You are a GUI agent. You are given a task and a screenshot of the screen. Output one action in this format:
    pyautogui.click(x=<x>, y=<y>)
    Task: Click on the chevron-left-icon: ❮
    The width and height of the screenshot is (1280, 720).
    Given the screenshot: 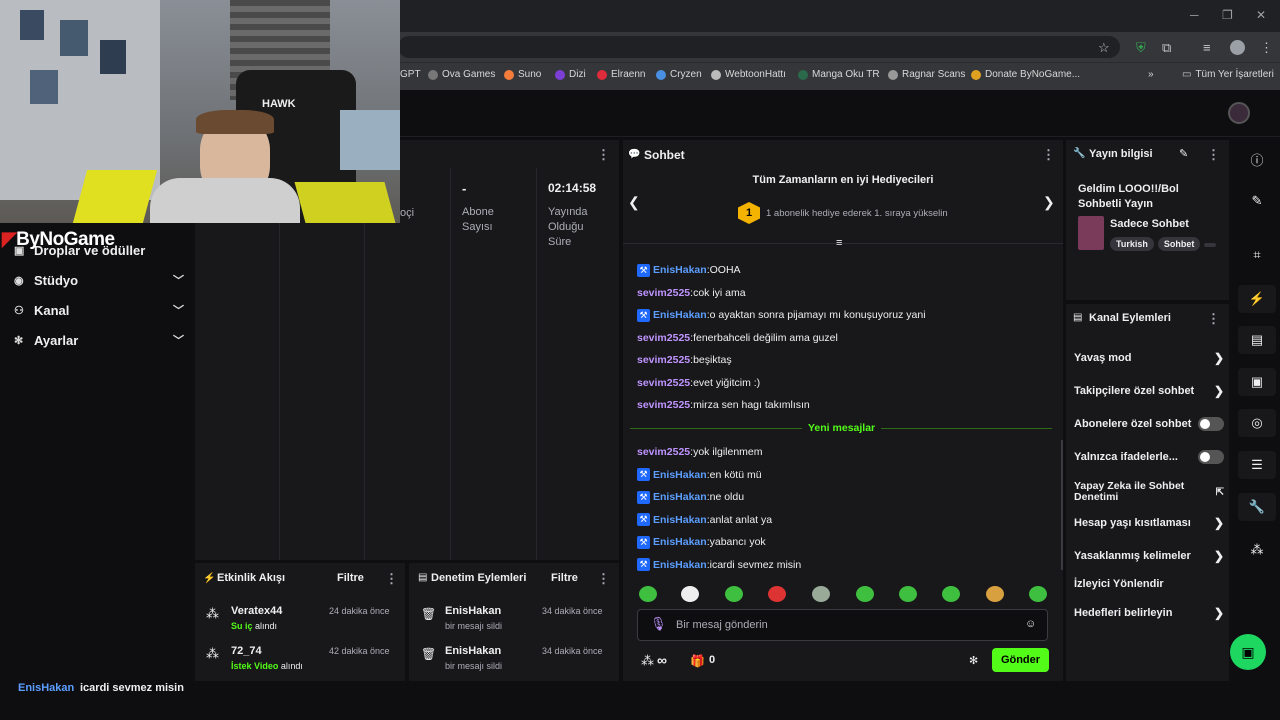 What is the action you would take?
    pyautogui.click(x=634, y=202)
    